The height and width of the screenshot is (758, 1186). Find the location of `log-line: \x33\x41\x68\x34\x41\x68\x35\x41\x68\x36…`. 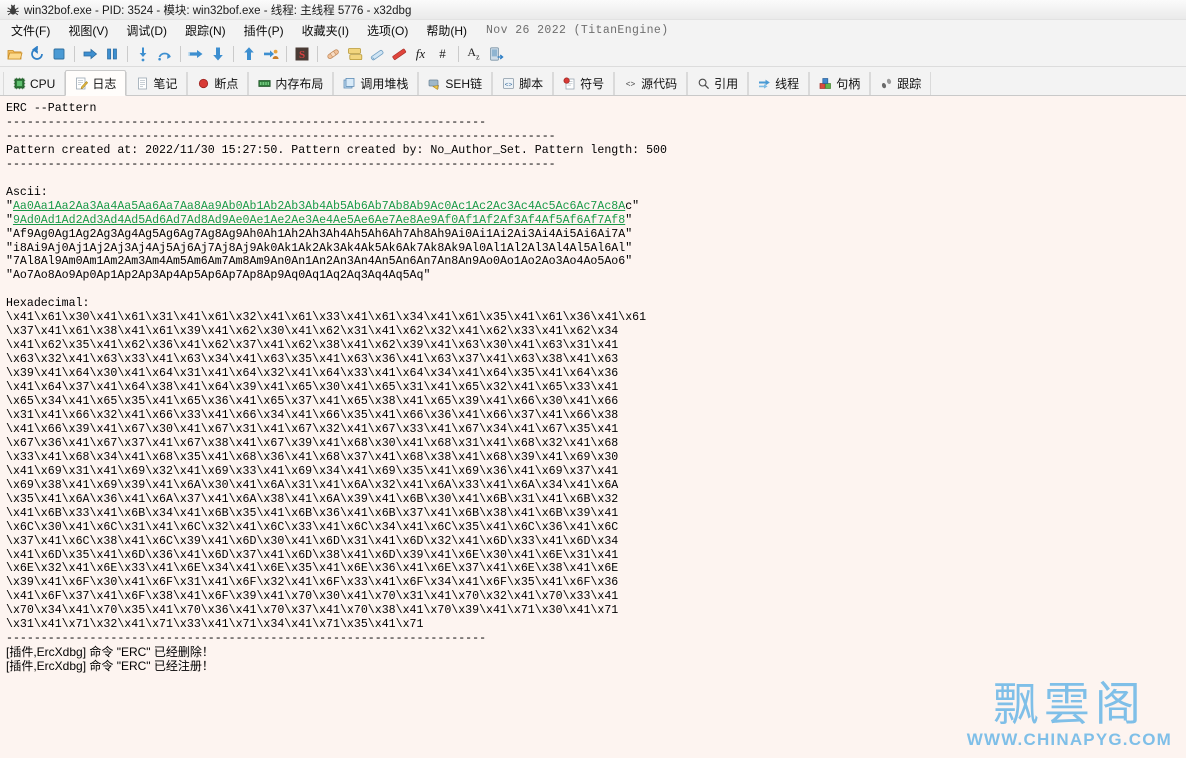

log-line: \x33\x41\x68\x34\x41\x68\x35\x41\x68\x36… is located at coordinates (312, 457).